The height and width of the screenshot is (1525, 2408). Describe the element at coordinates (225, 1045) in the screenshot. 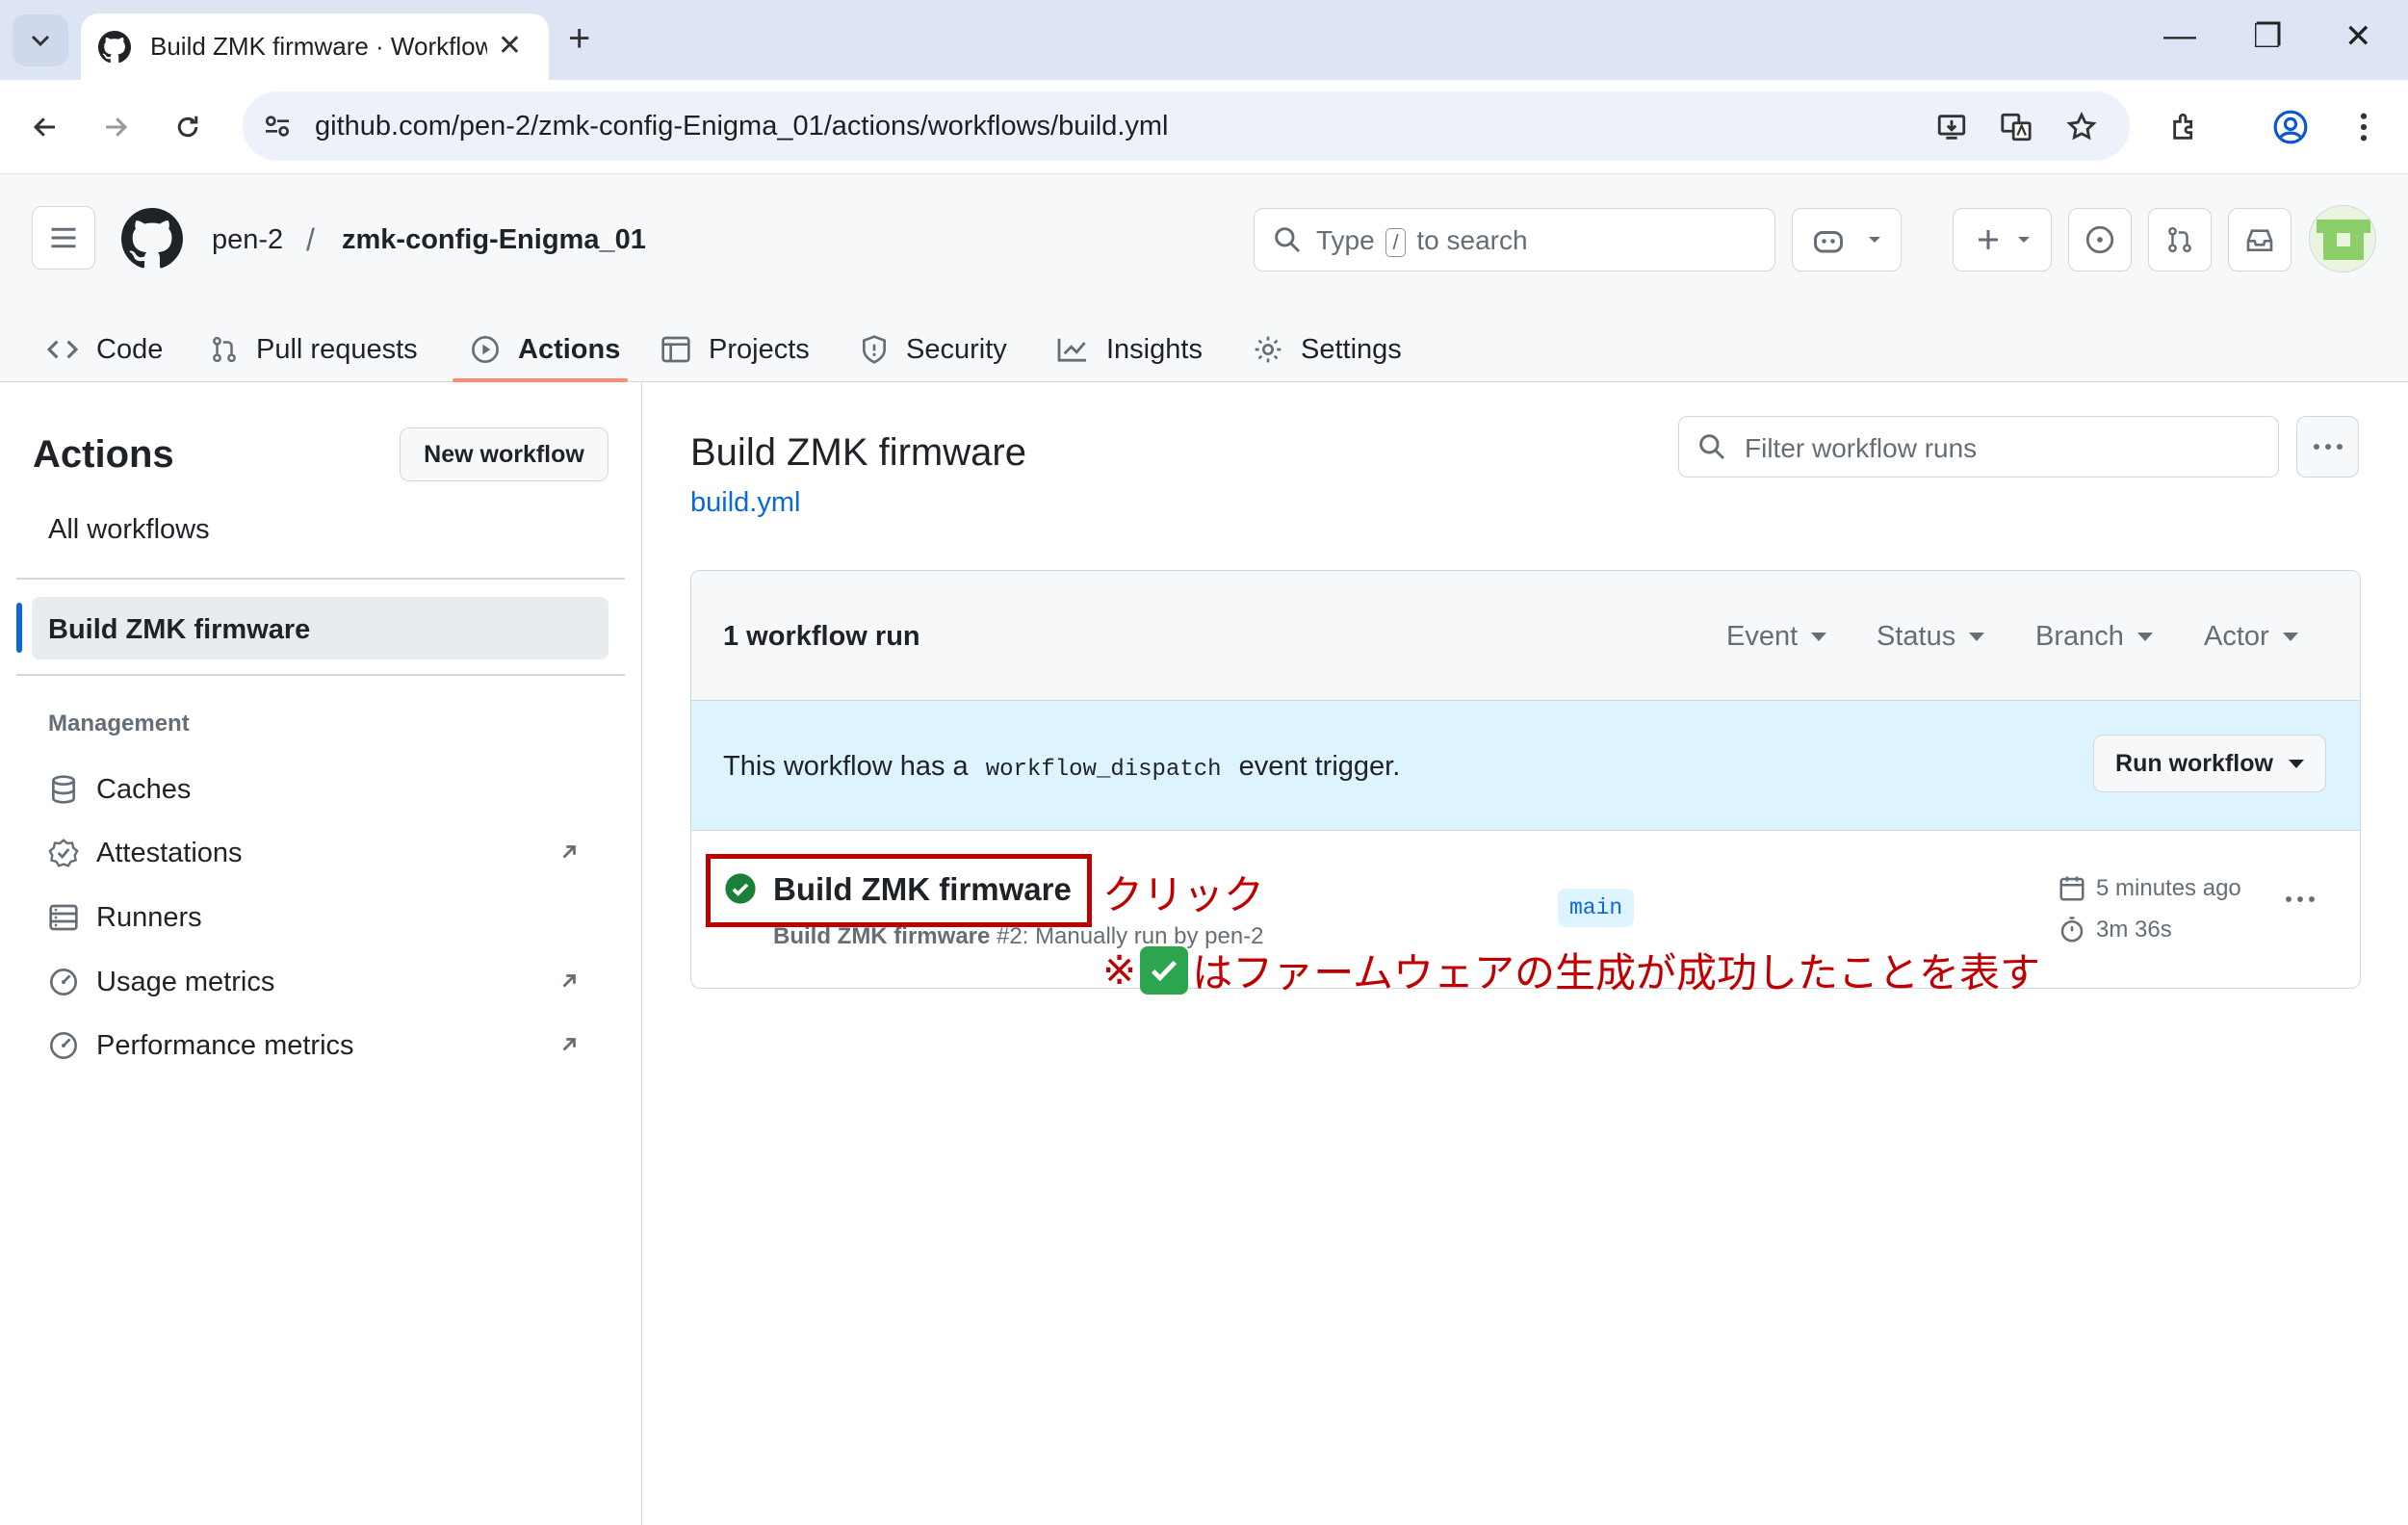

I see `sidebar-item-label: Performance metrics` at that location.